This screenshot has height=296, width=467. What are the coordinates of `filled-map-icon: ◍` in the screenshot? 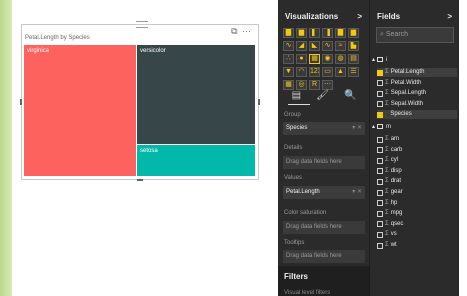 It's located at (340, 59).